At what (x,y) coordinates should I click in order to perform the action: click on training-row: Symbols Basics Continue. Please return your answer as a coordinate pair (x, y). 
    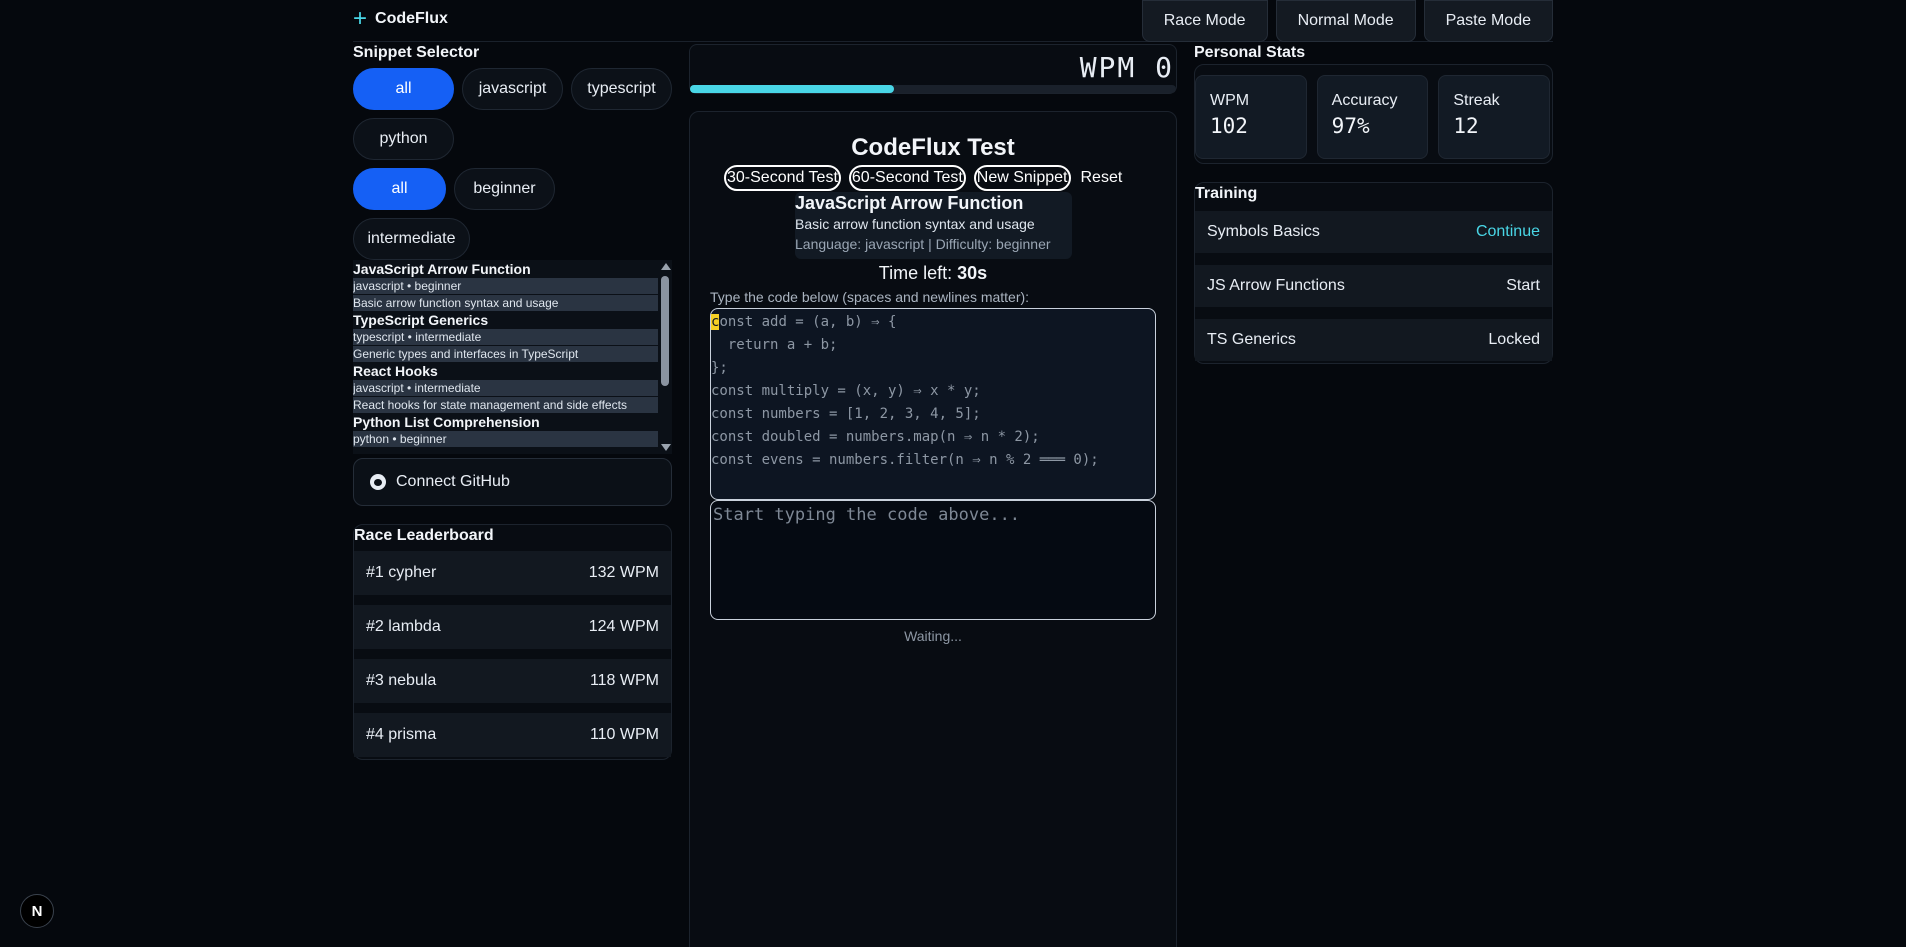
    Looking at the image, I should click on (1373, 232).